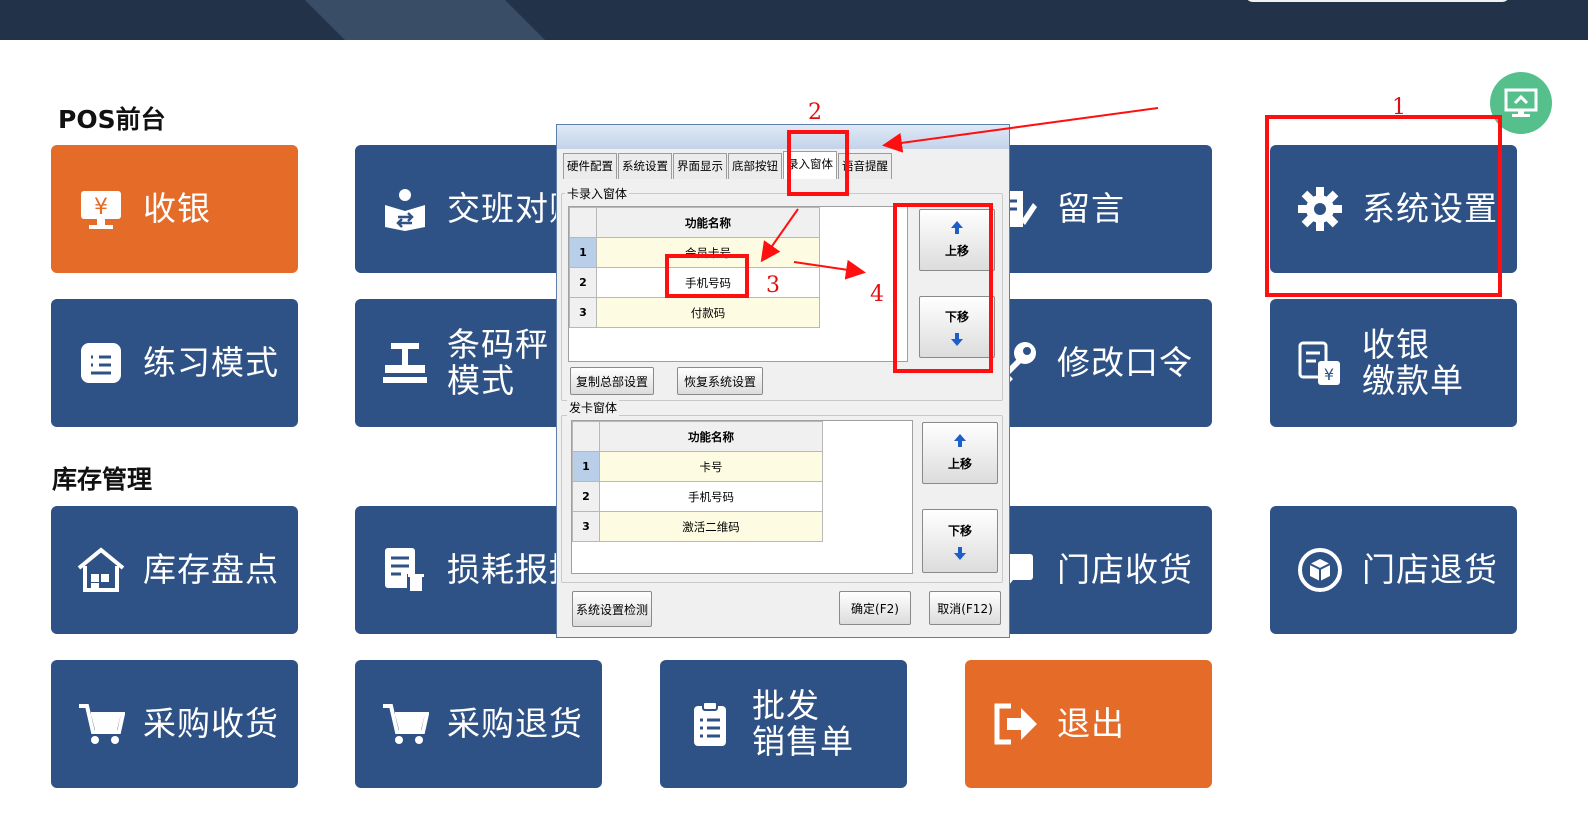  Describe the element at coordinates (1020, 130) in the screenshot. I see `arrow-to-tab` at that location.